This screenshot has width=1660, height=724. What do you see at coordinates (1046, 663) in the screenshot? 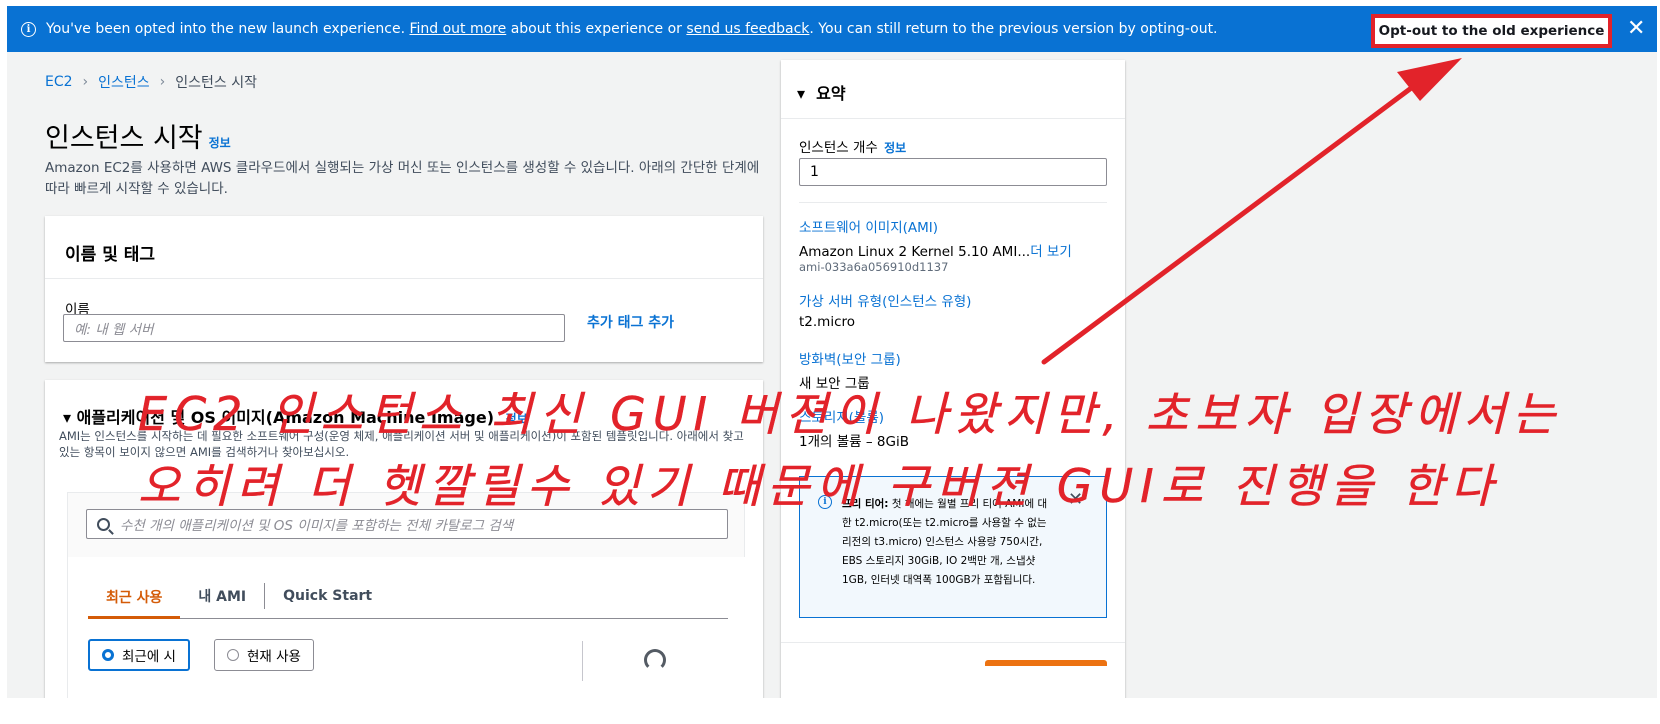
I see `launch-instance-button` at bounding box center [1046, 663].